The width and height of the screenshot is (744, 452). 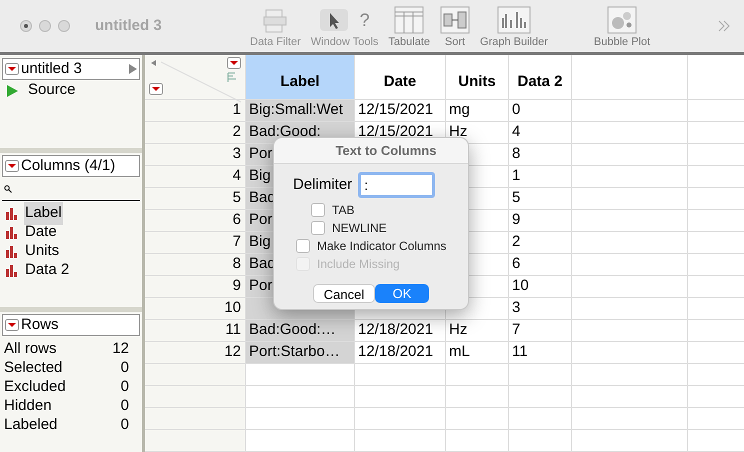 What do you see at coordinates (51, 68) in the screenshot?
I see `table-name: untitled 3` at bounding box center [51, 68].